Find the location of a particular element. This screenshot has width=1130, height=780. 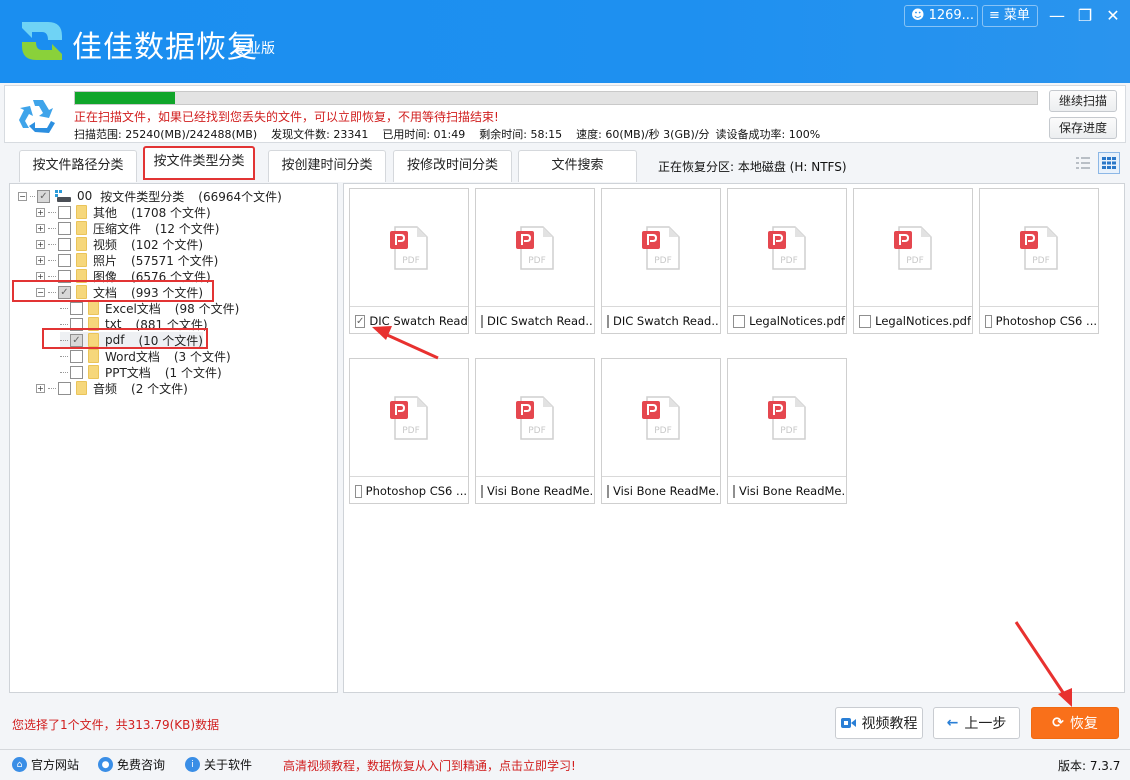

video-tutorial-button: 视频教程 is located at coordinates (879, 723).